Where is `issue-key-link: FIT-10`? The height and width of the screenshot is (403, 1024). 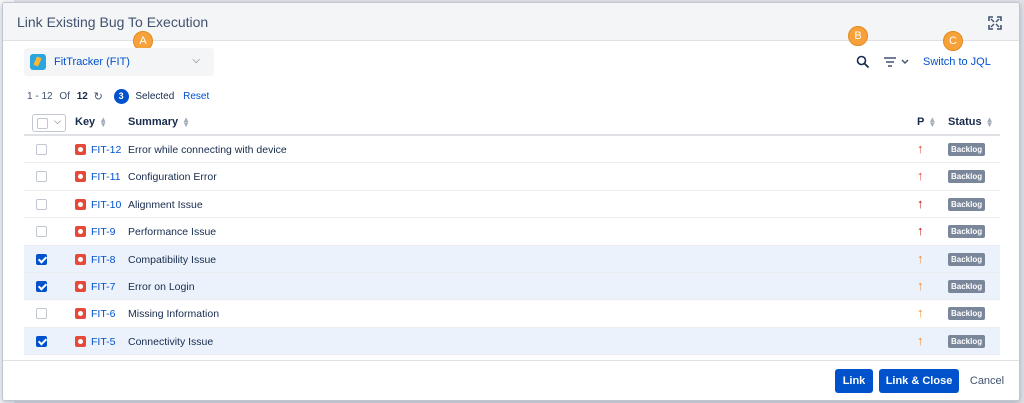
issue-key-link: FIT-10 is located at coordinates (106, 205).